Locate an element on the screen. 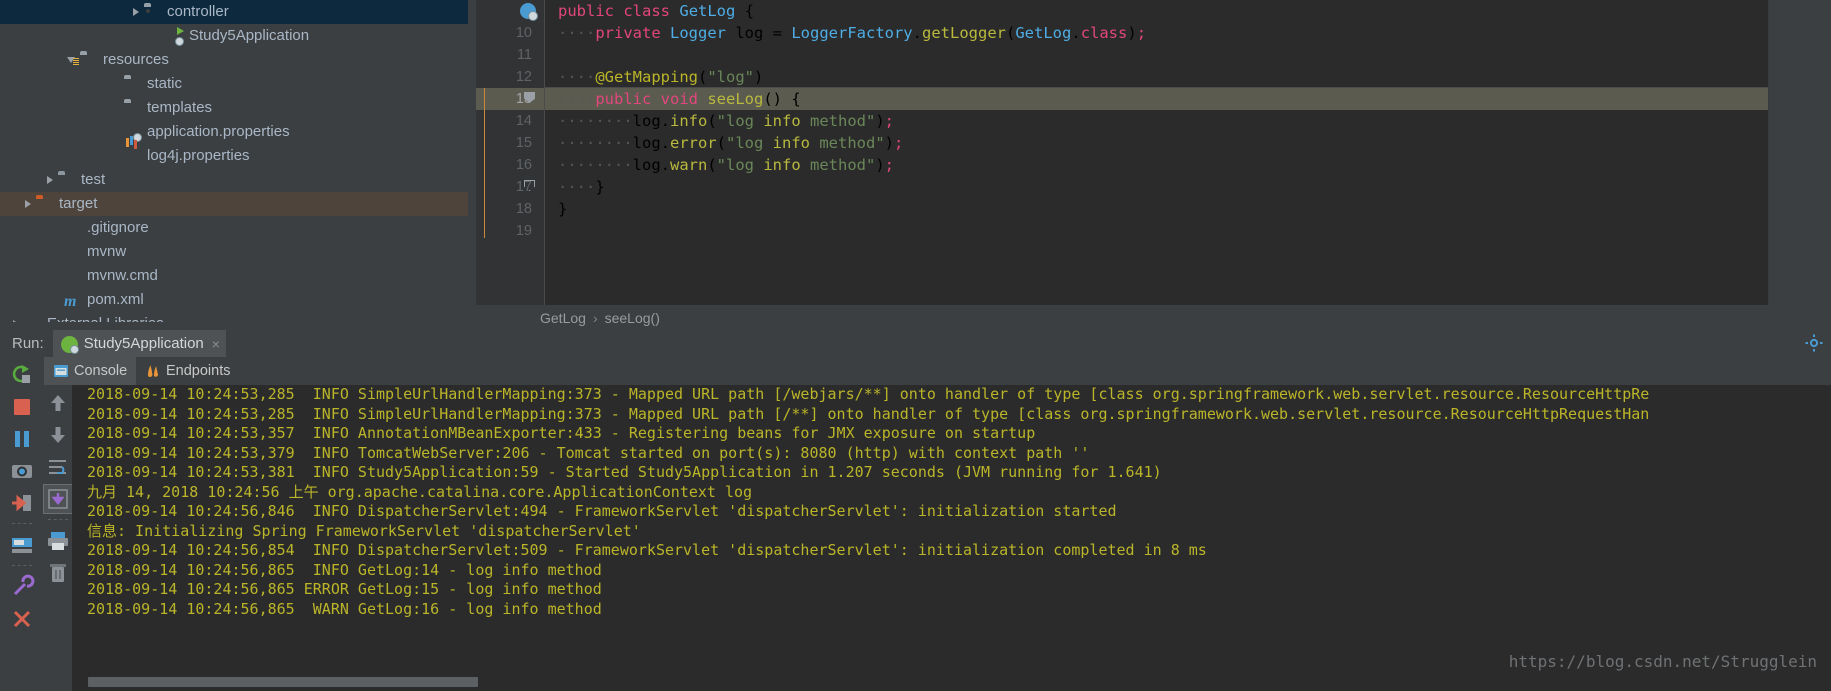 Image resolution: width=1831 pixels, height=691 pixels. breadcrumb-method: seeLog() is located at coordinates (632, 318).